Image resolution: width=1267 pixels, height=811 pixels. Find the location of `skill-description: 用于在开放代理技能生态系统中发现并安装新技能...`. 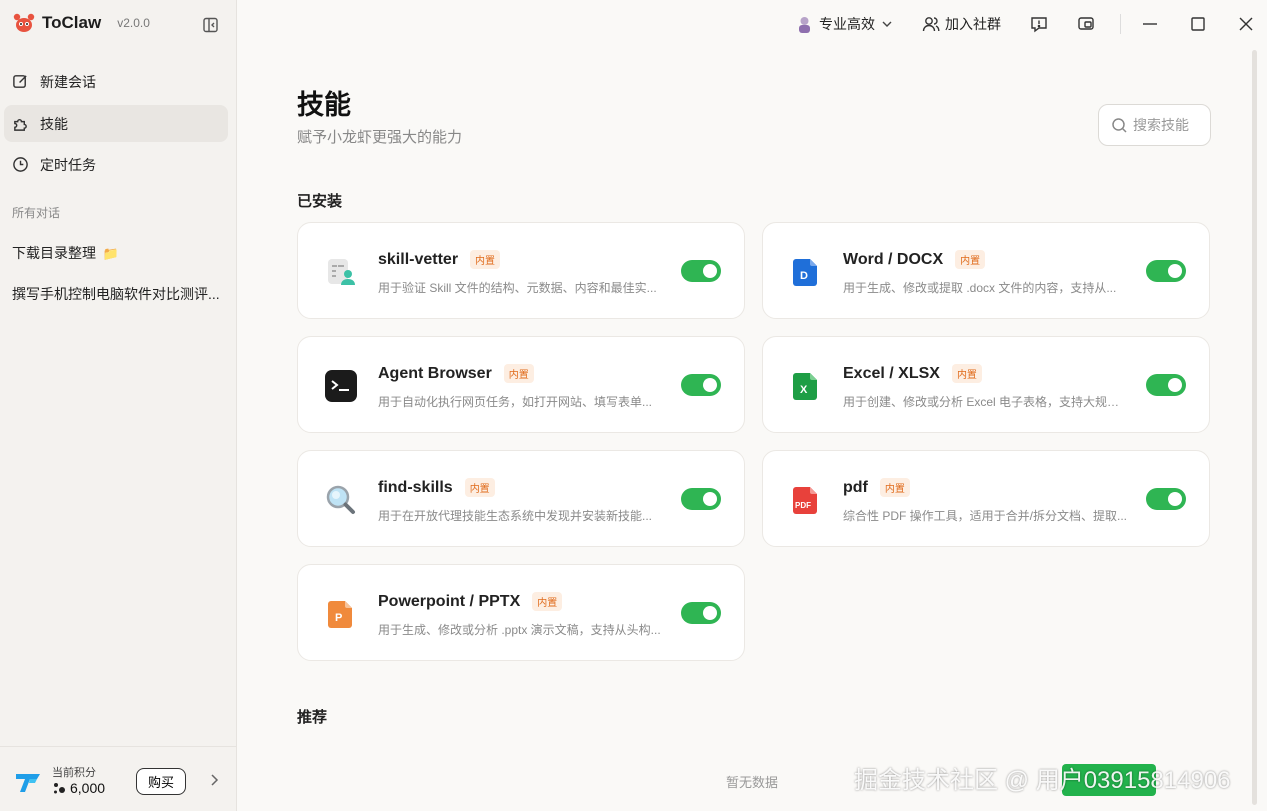

skill-description: 用于在开放代理技能生态系统中发现并安装新技能... is located at coordinates (515, 516).